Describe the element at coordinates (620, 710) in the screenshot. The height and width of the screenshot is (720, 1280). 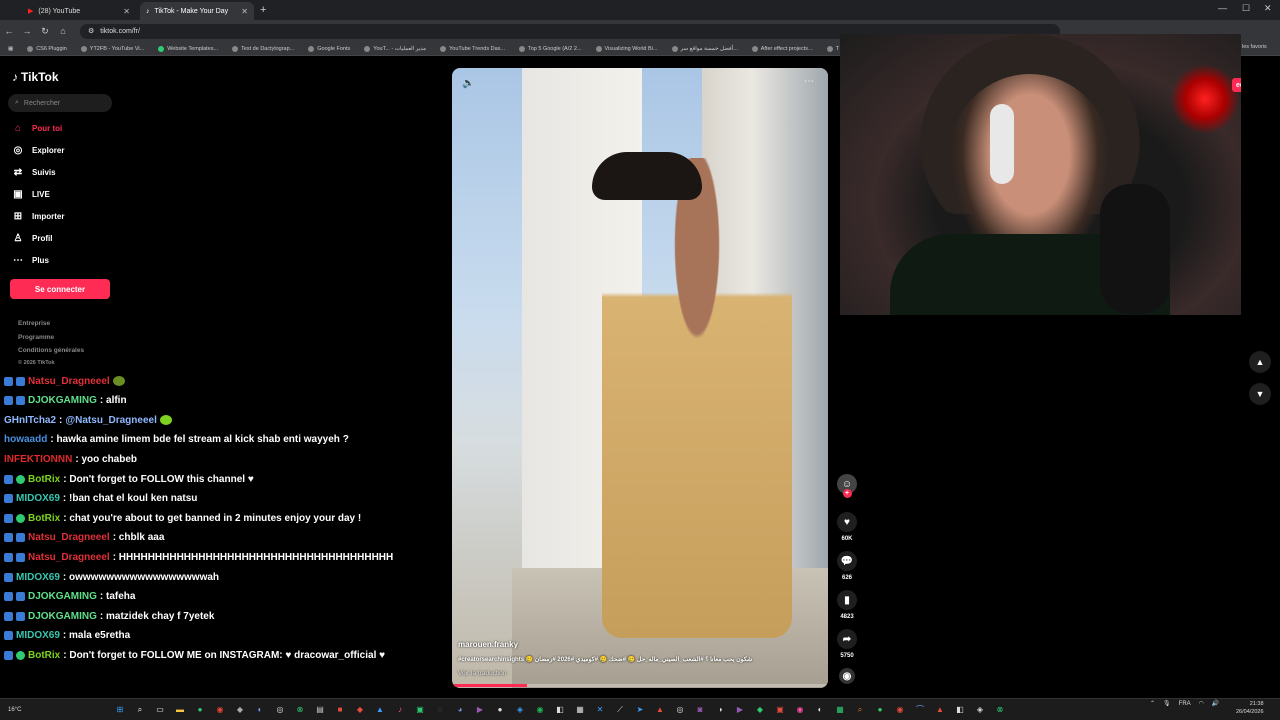
I see `app-icon: ⟋` at that location.